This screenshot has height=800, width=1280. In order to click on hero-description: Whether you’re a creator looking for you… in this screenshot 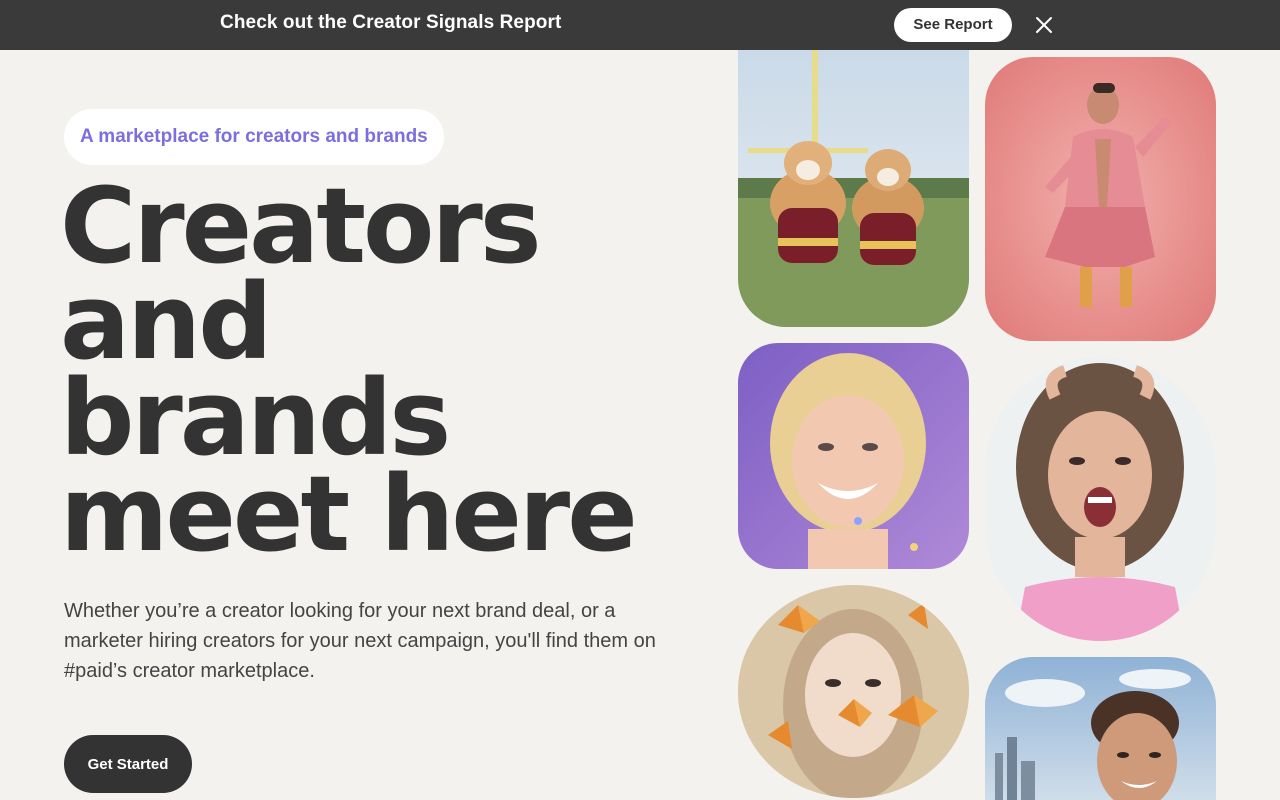, I will do `click(360, 641)`.